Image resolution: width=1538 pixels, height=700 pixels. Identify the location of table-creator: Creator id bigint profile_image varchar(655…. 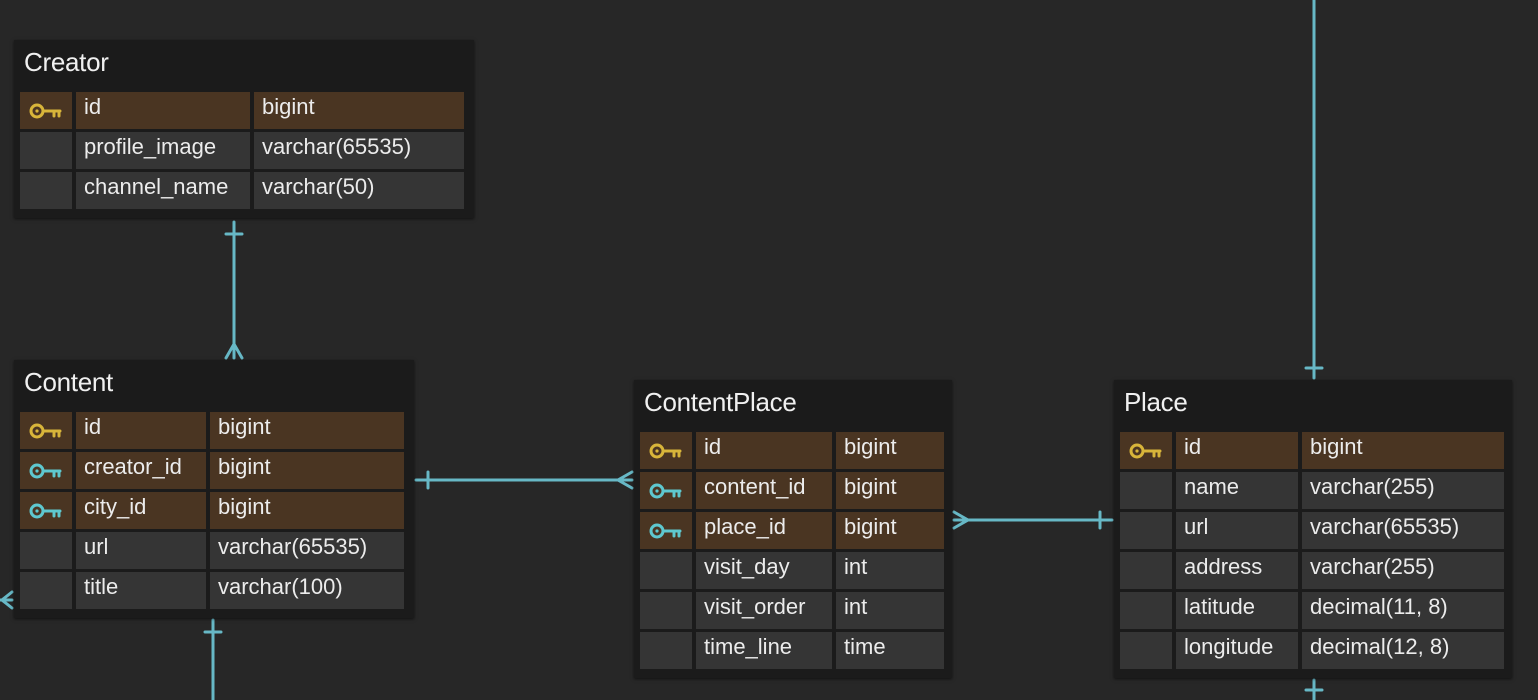
(244, 129).